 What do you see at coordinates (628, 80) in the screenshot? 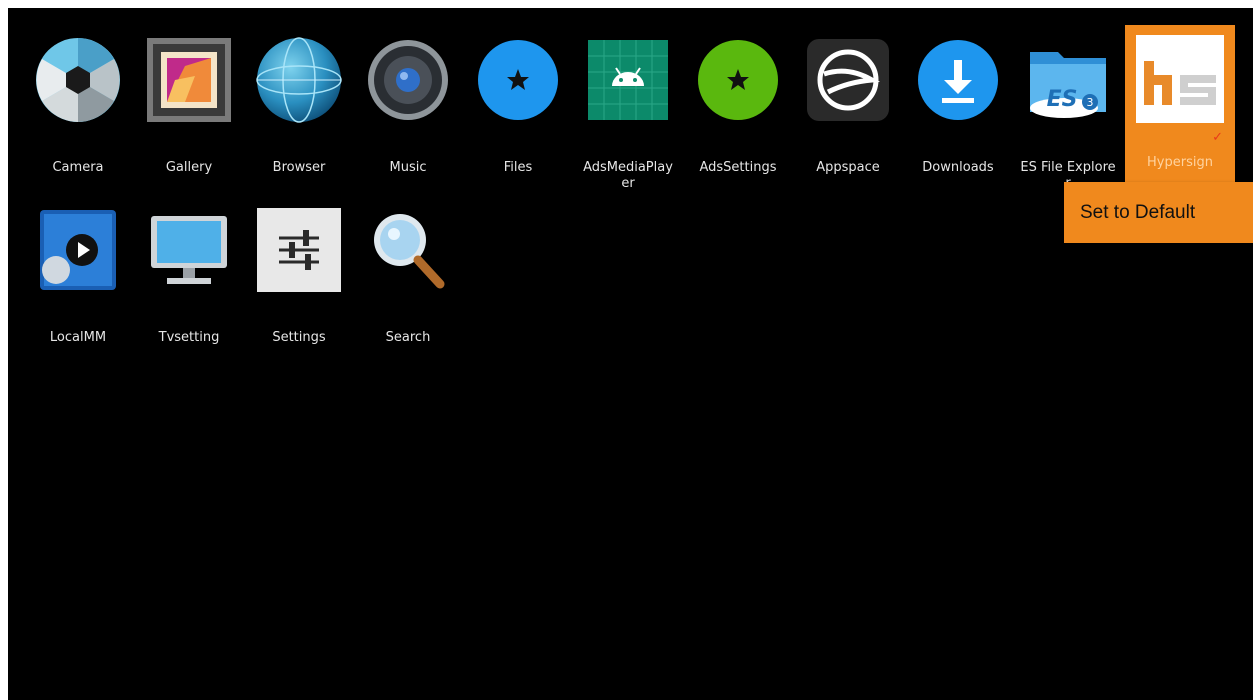
I see `android-icon` at bounding box center [628, 80].